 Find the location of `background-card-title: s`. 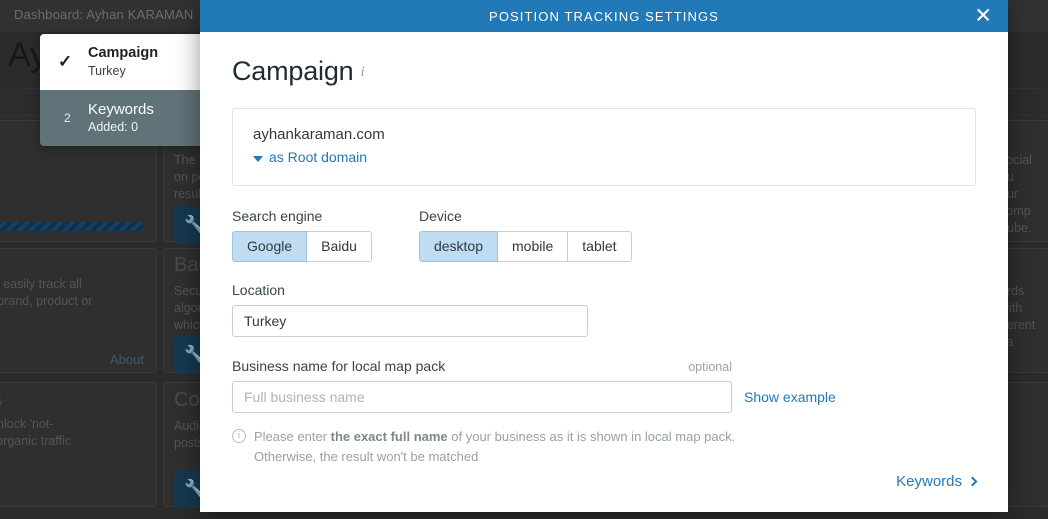

background-card-title: s is located at coordinates (1, 400).